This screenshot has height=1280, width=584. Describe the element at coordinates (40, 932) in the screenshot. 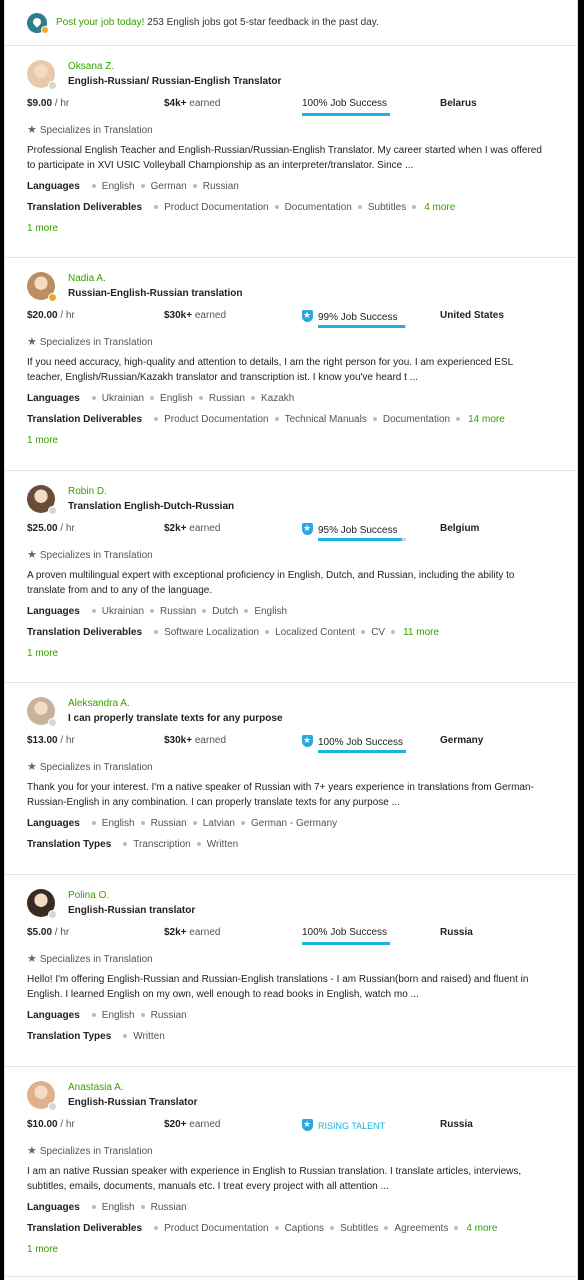

I see `rate-value: $5.00` at that location.